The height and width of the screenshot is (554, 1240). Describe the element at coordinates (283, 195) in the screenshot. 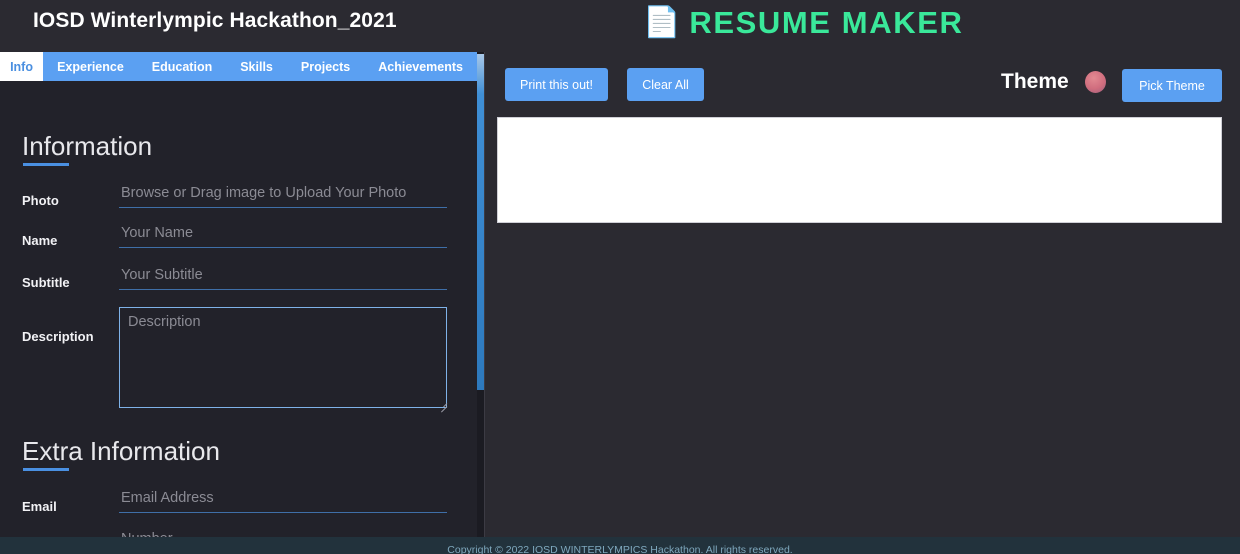

I see `photo-input` at that location.